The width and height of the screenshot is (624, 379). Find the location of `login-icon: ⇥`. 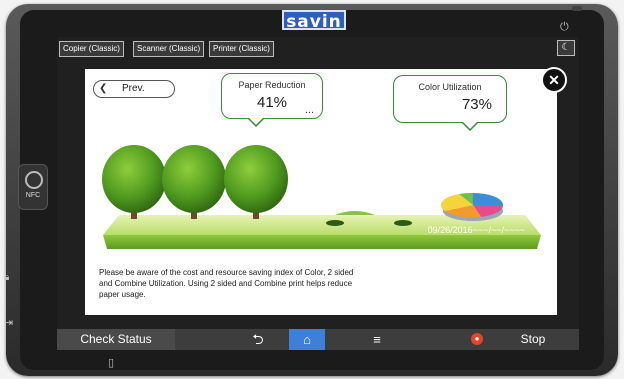

login-icon: ⇥ is located at coordinates (8, 322).